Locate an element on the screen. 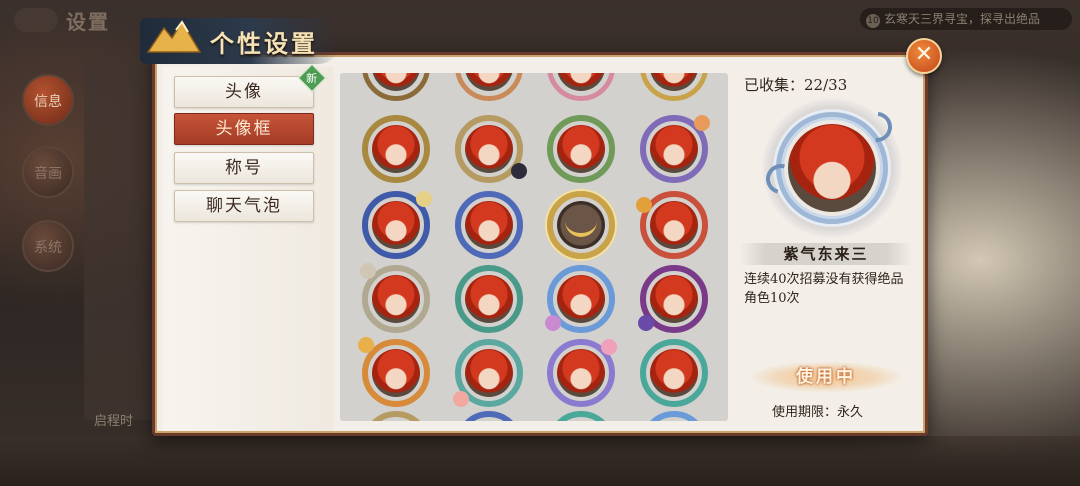 This screenshot has height=486, width=1080. mountain-emblem-icon is located at coordinates (174, 36).